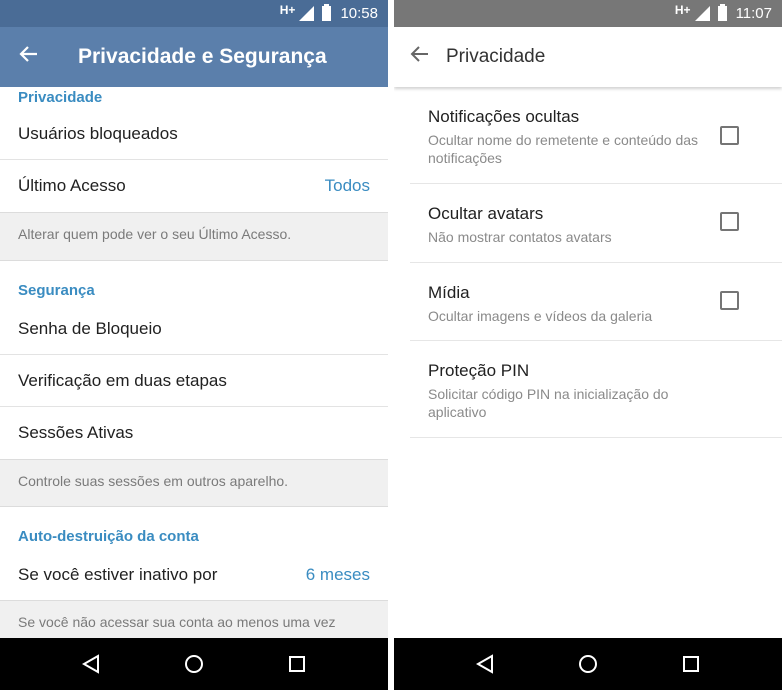 This screenshot has width=782, height=690. What do you see at coordinates (496, 56) in the screenshot?
I see `page-title: Privacidade` at bounding box center [496, 56].